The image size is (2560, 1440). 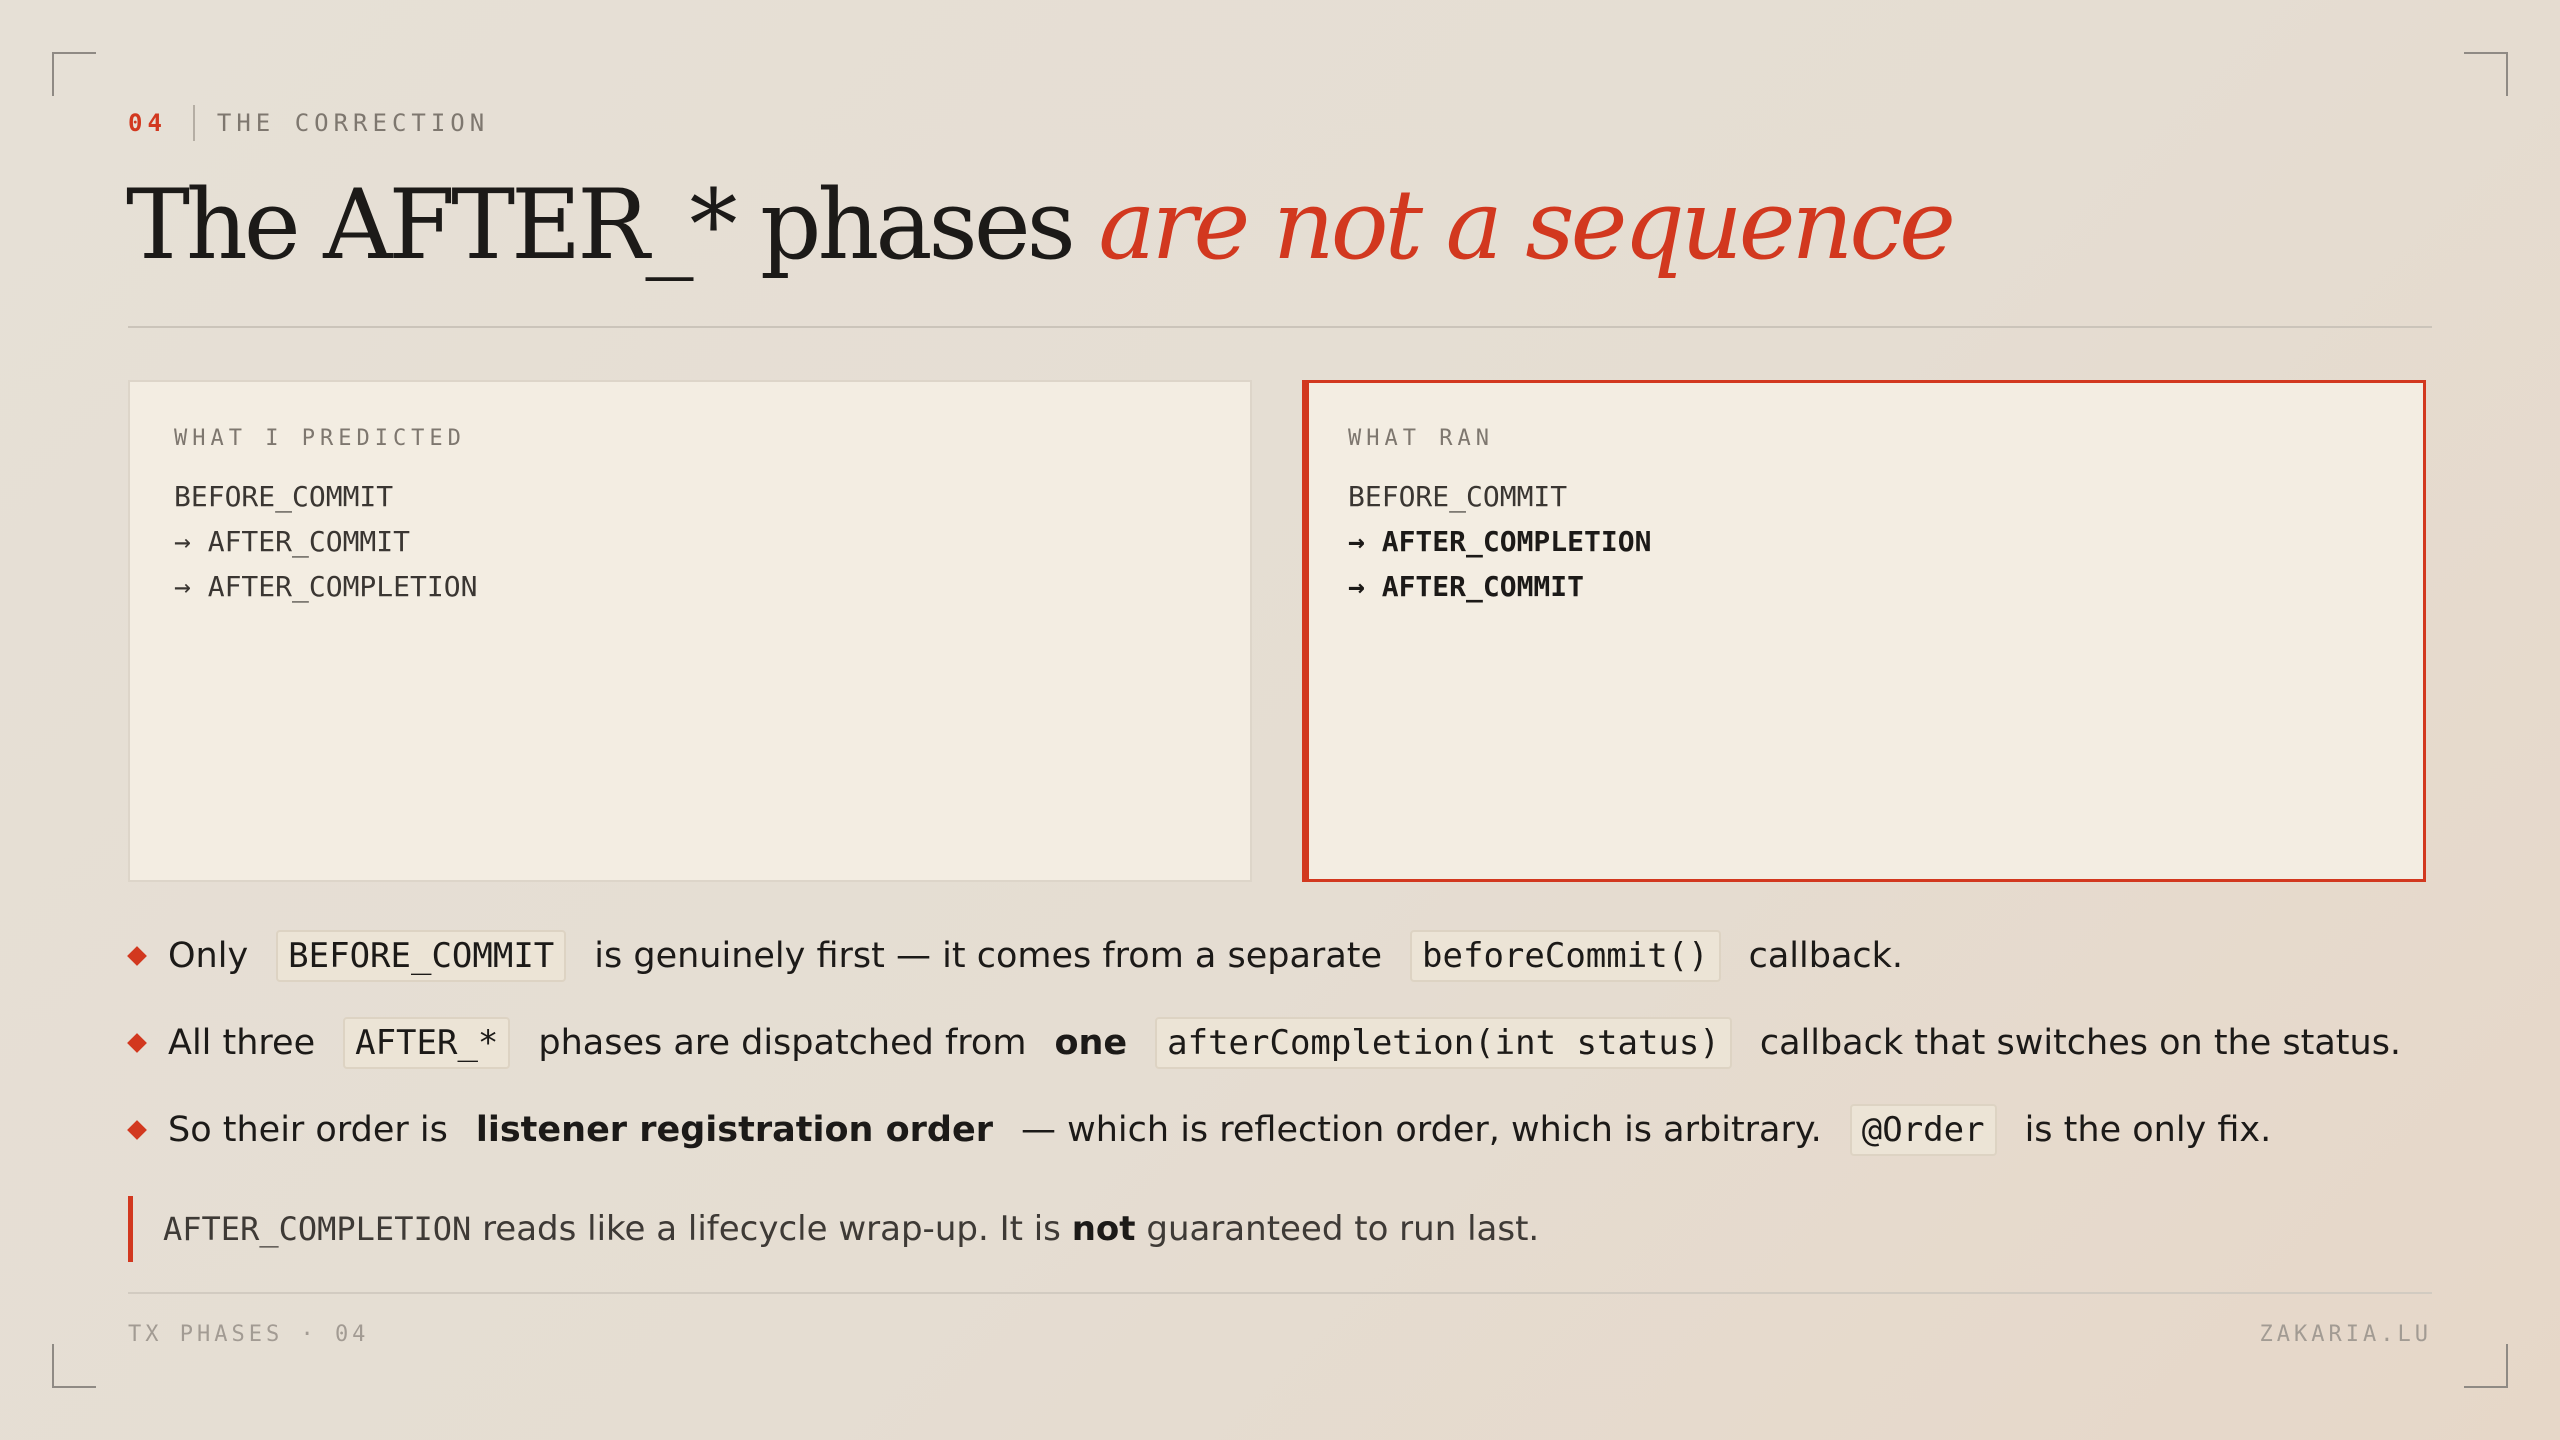 What do you see at coordinates (320, 438) in the screenshot?
I see `predicted-card-label: WHAT I PREDICTED` at bounding box center [320, 438].